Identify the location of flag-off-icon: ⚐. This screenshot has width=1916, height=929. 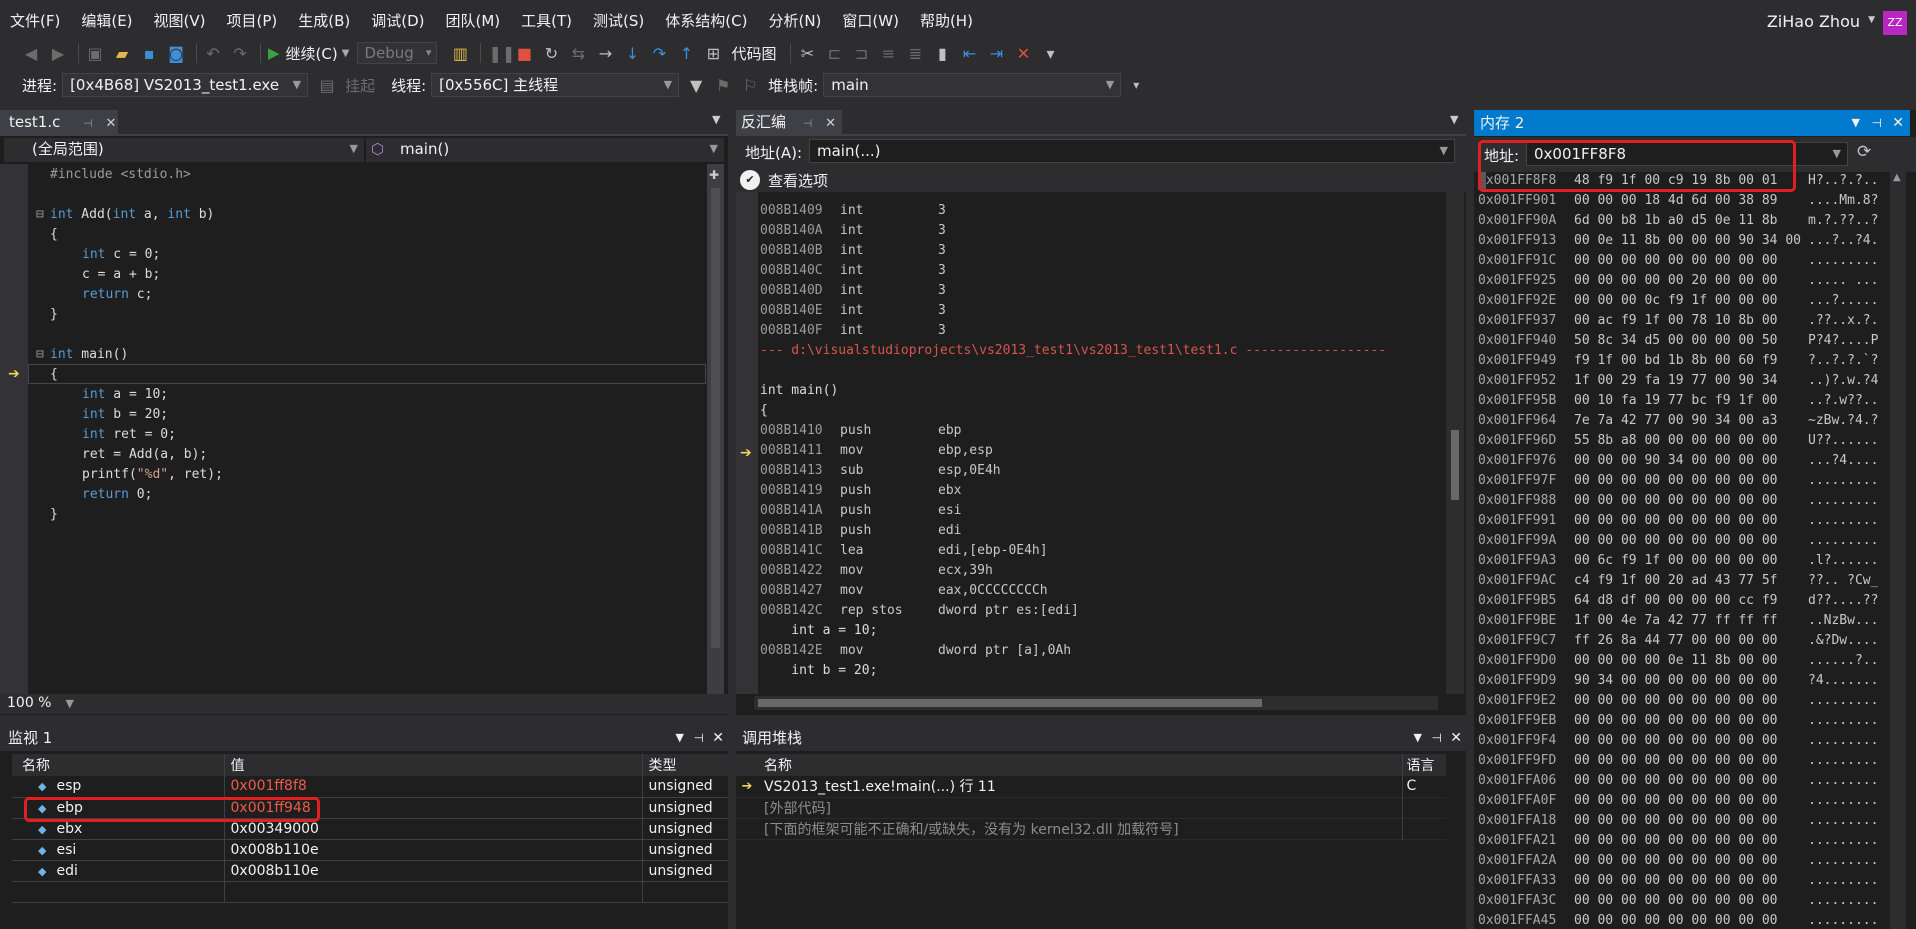
(750, 85).